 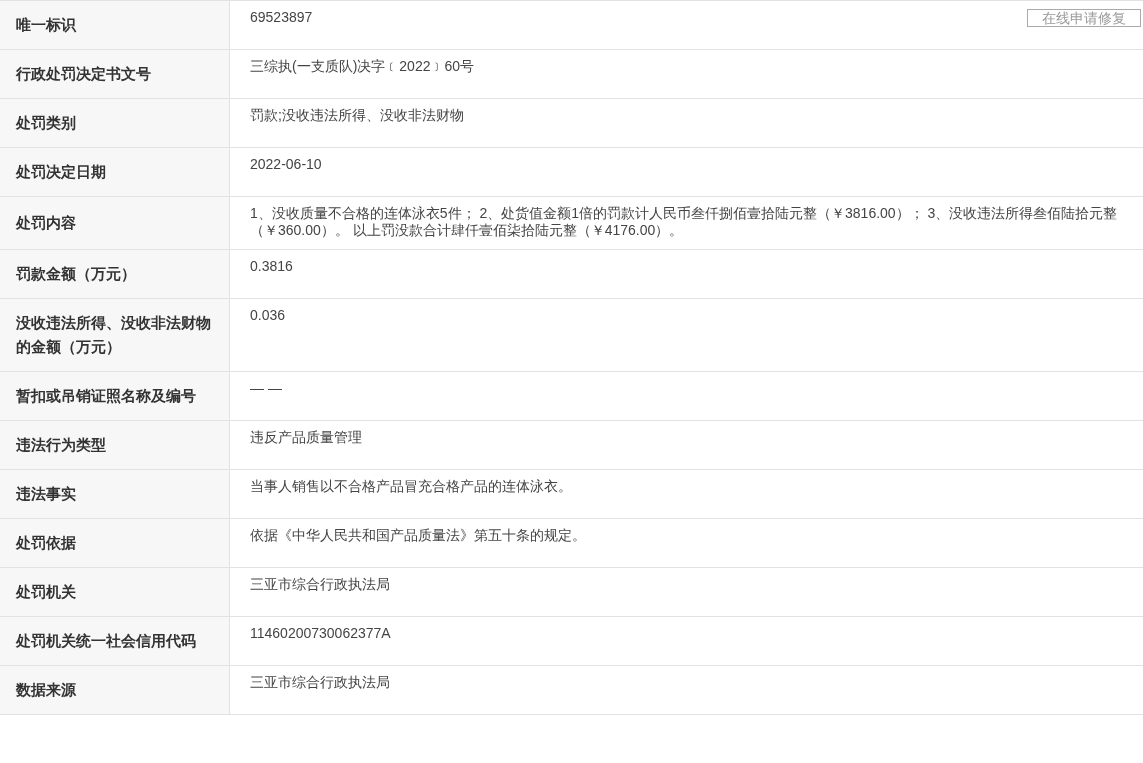 What do you see at coordinates (271, 266) in the screenshot?
I see `field-value: 0.3816` at bounding box center [271, 266].